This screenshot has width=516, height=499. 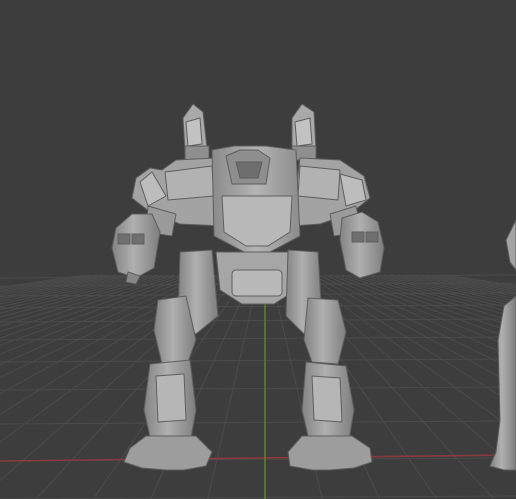 What do you see at coordinates (362, 245) in the screenshot?
I see `right-arm-weapon` at bounding box center [362, 245].